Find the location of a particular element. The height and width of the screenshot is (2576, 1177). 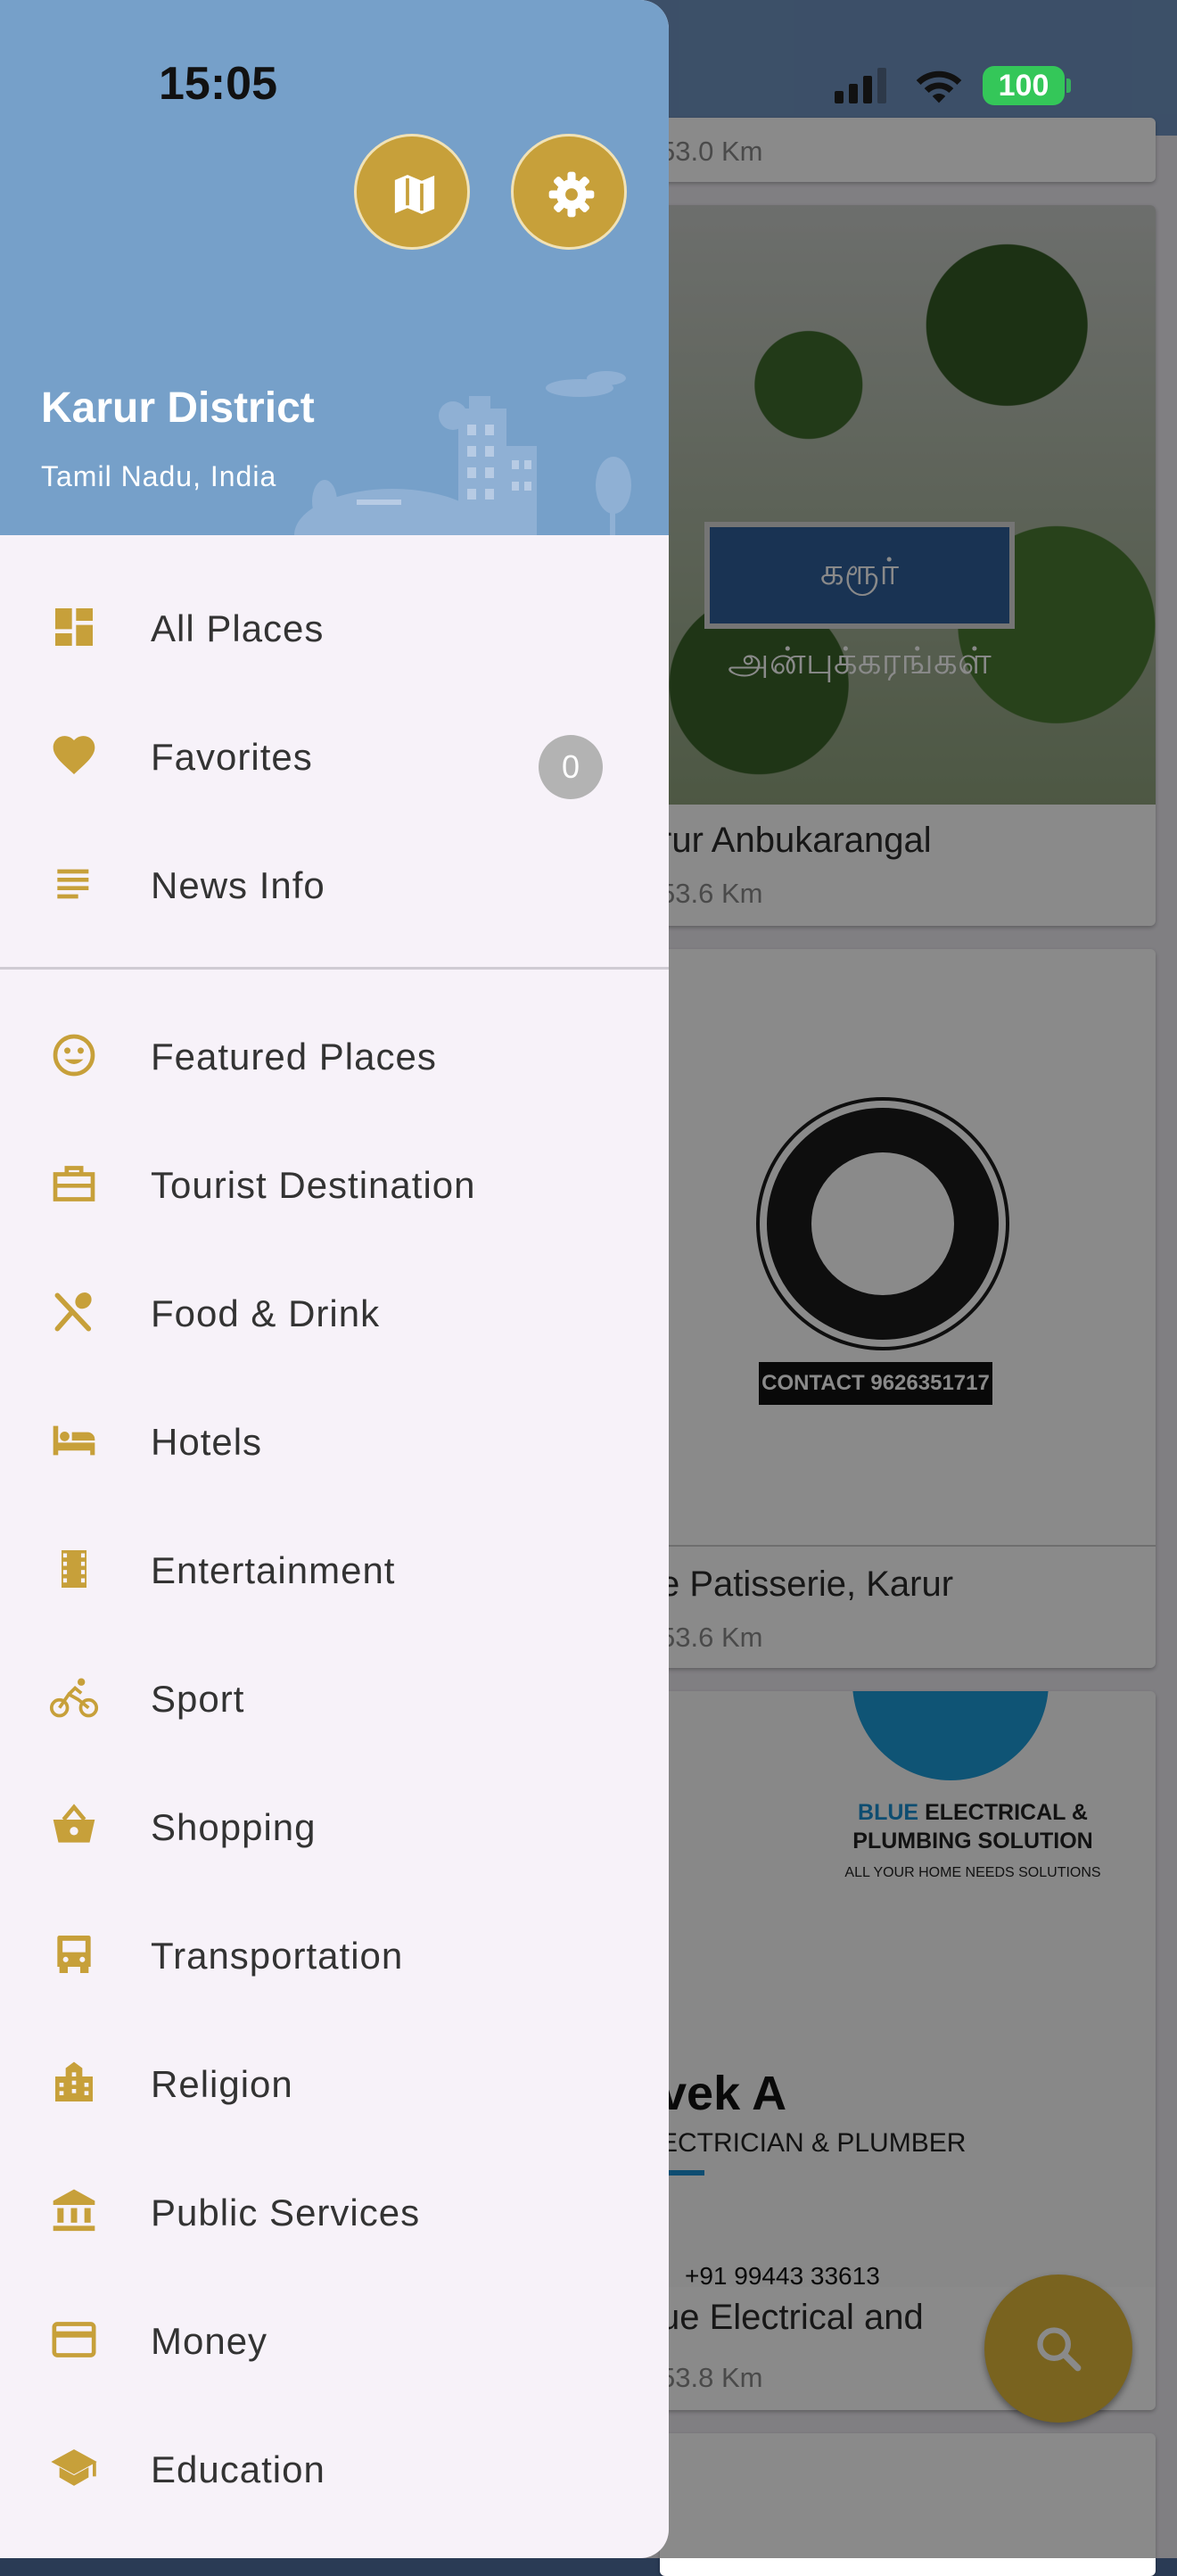

status-time: 15:05 is located at coordinates (218, 84).